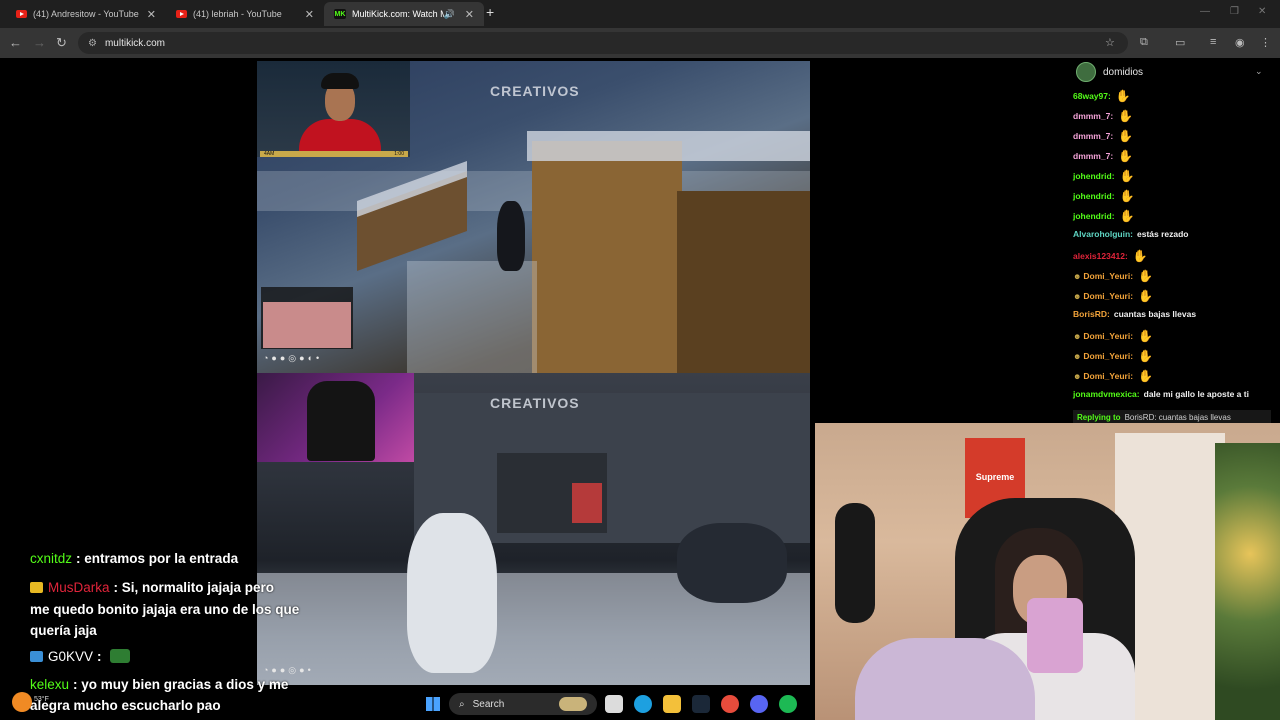  What do you see at coordinates (1106, 394) in the screenshot?
I see `chat-message-user: jonamdvmexica:` at bounding box center [1106, 394].